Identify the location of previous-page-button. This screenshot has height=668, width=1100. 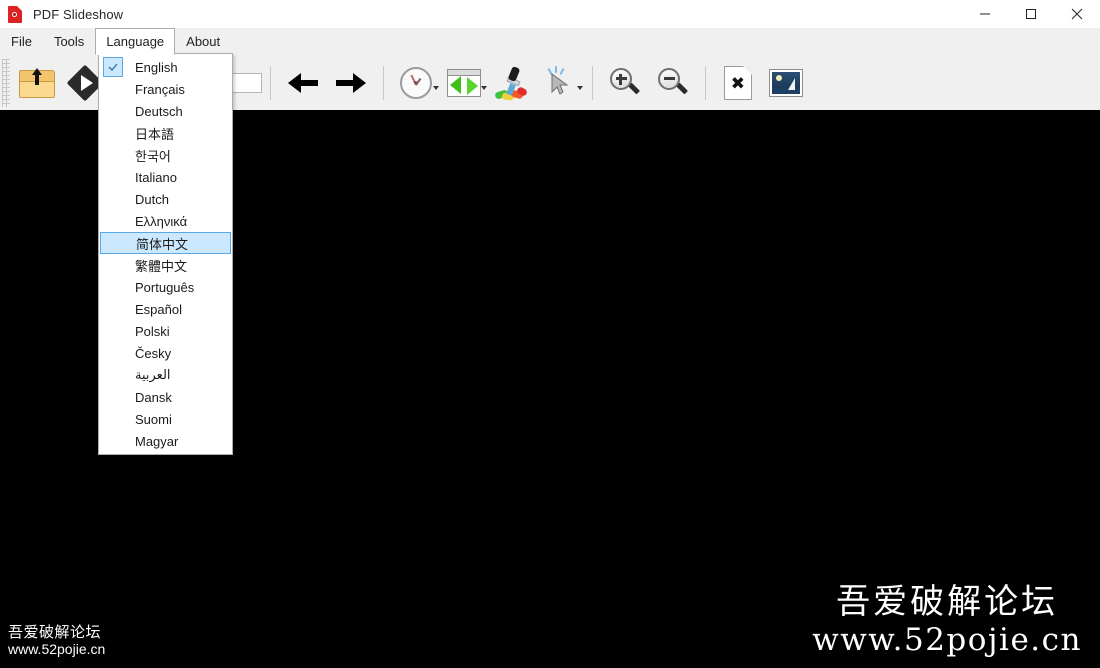
(303, 83).